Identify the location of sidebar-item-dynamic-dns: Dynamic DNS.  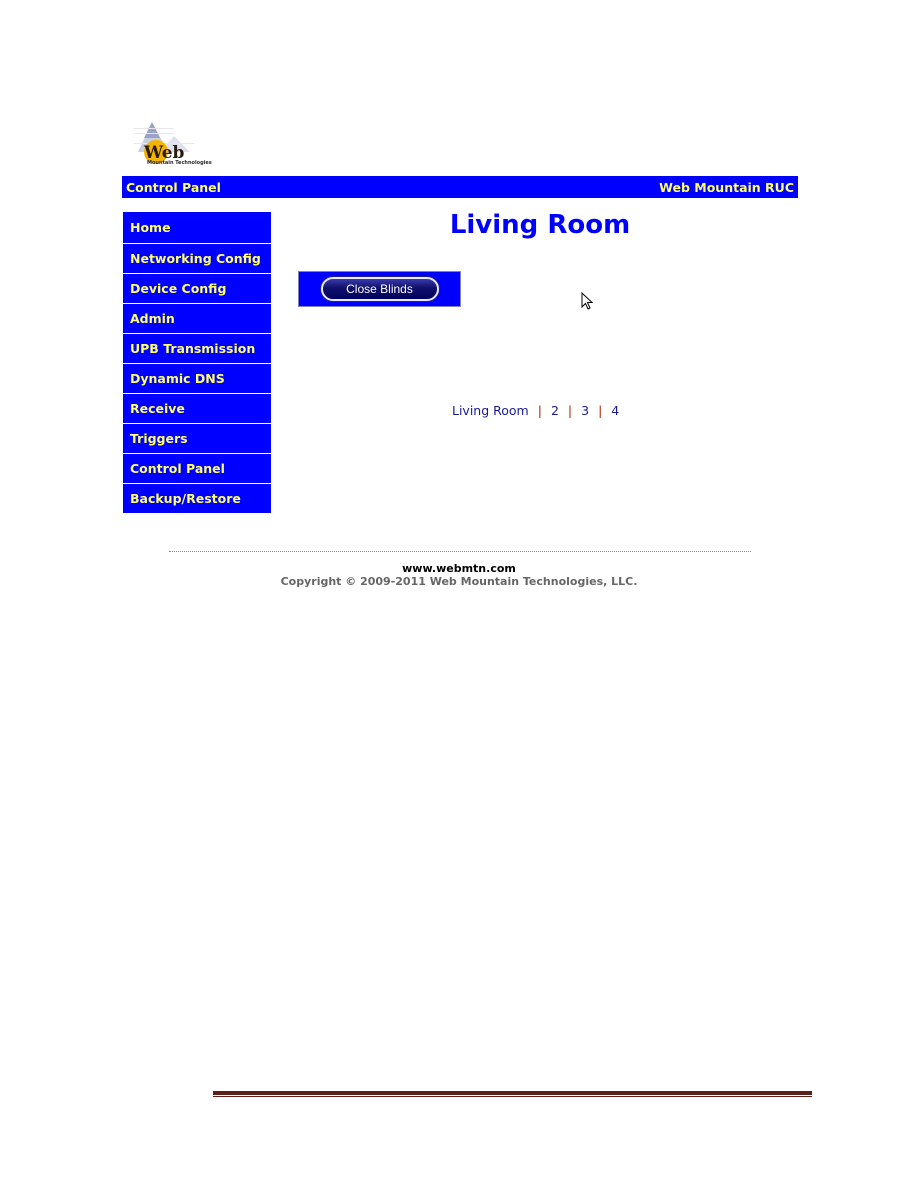
(197, 379).